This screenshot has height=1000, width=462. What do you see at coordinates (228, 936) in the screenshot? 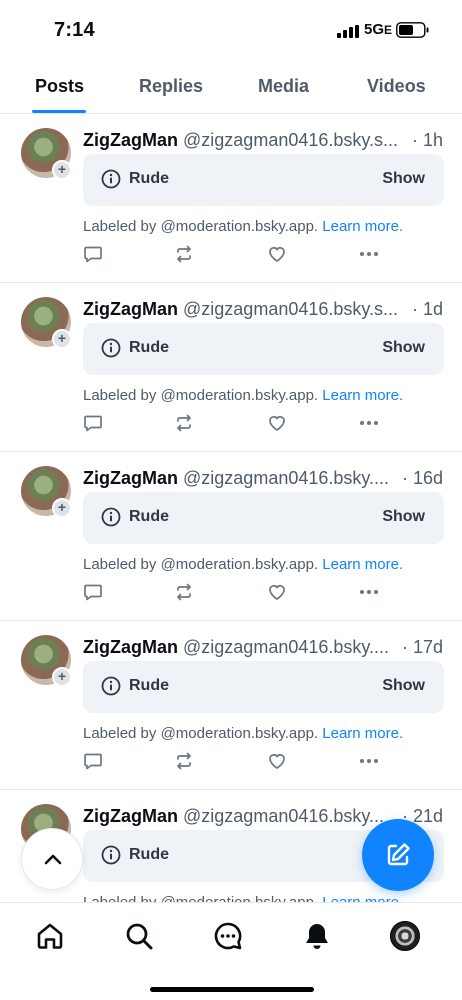
I see `chat-icon` at bounding box center [228, 936].